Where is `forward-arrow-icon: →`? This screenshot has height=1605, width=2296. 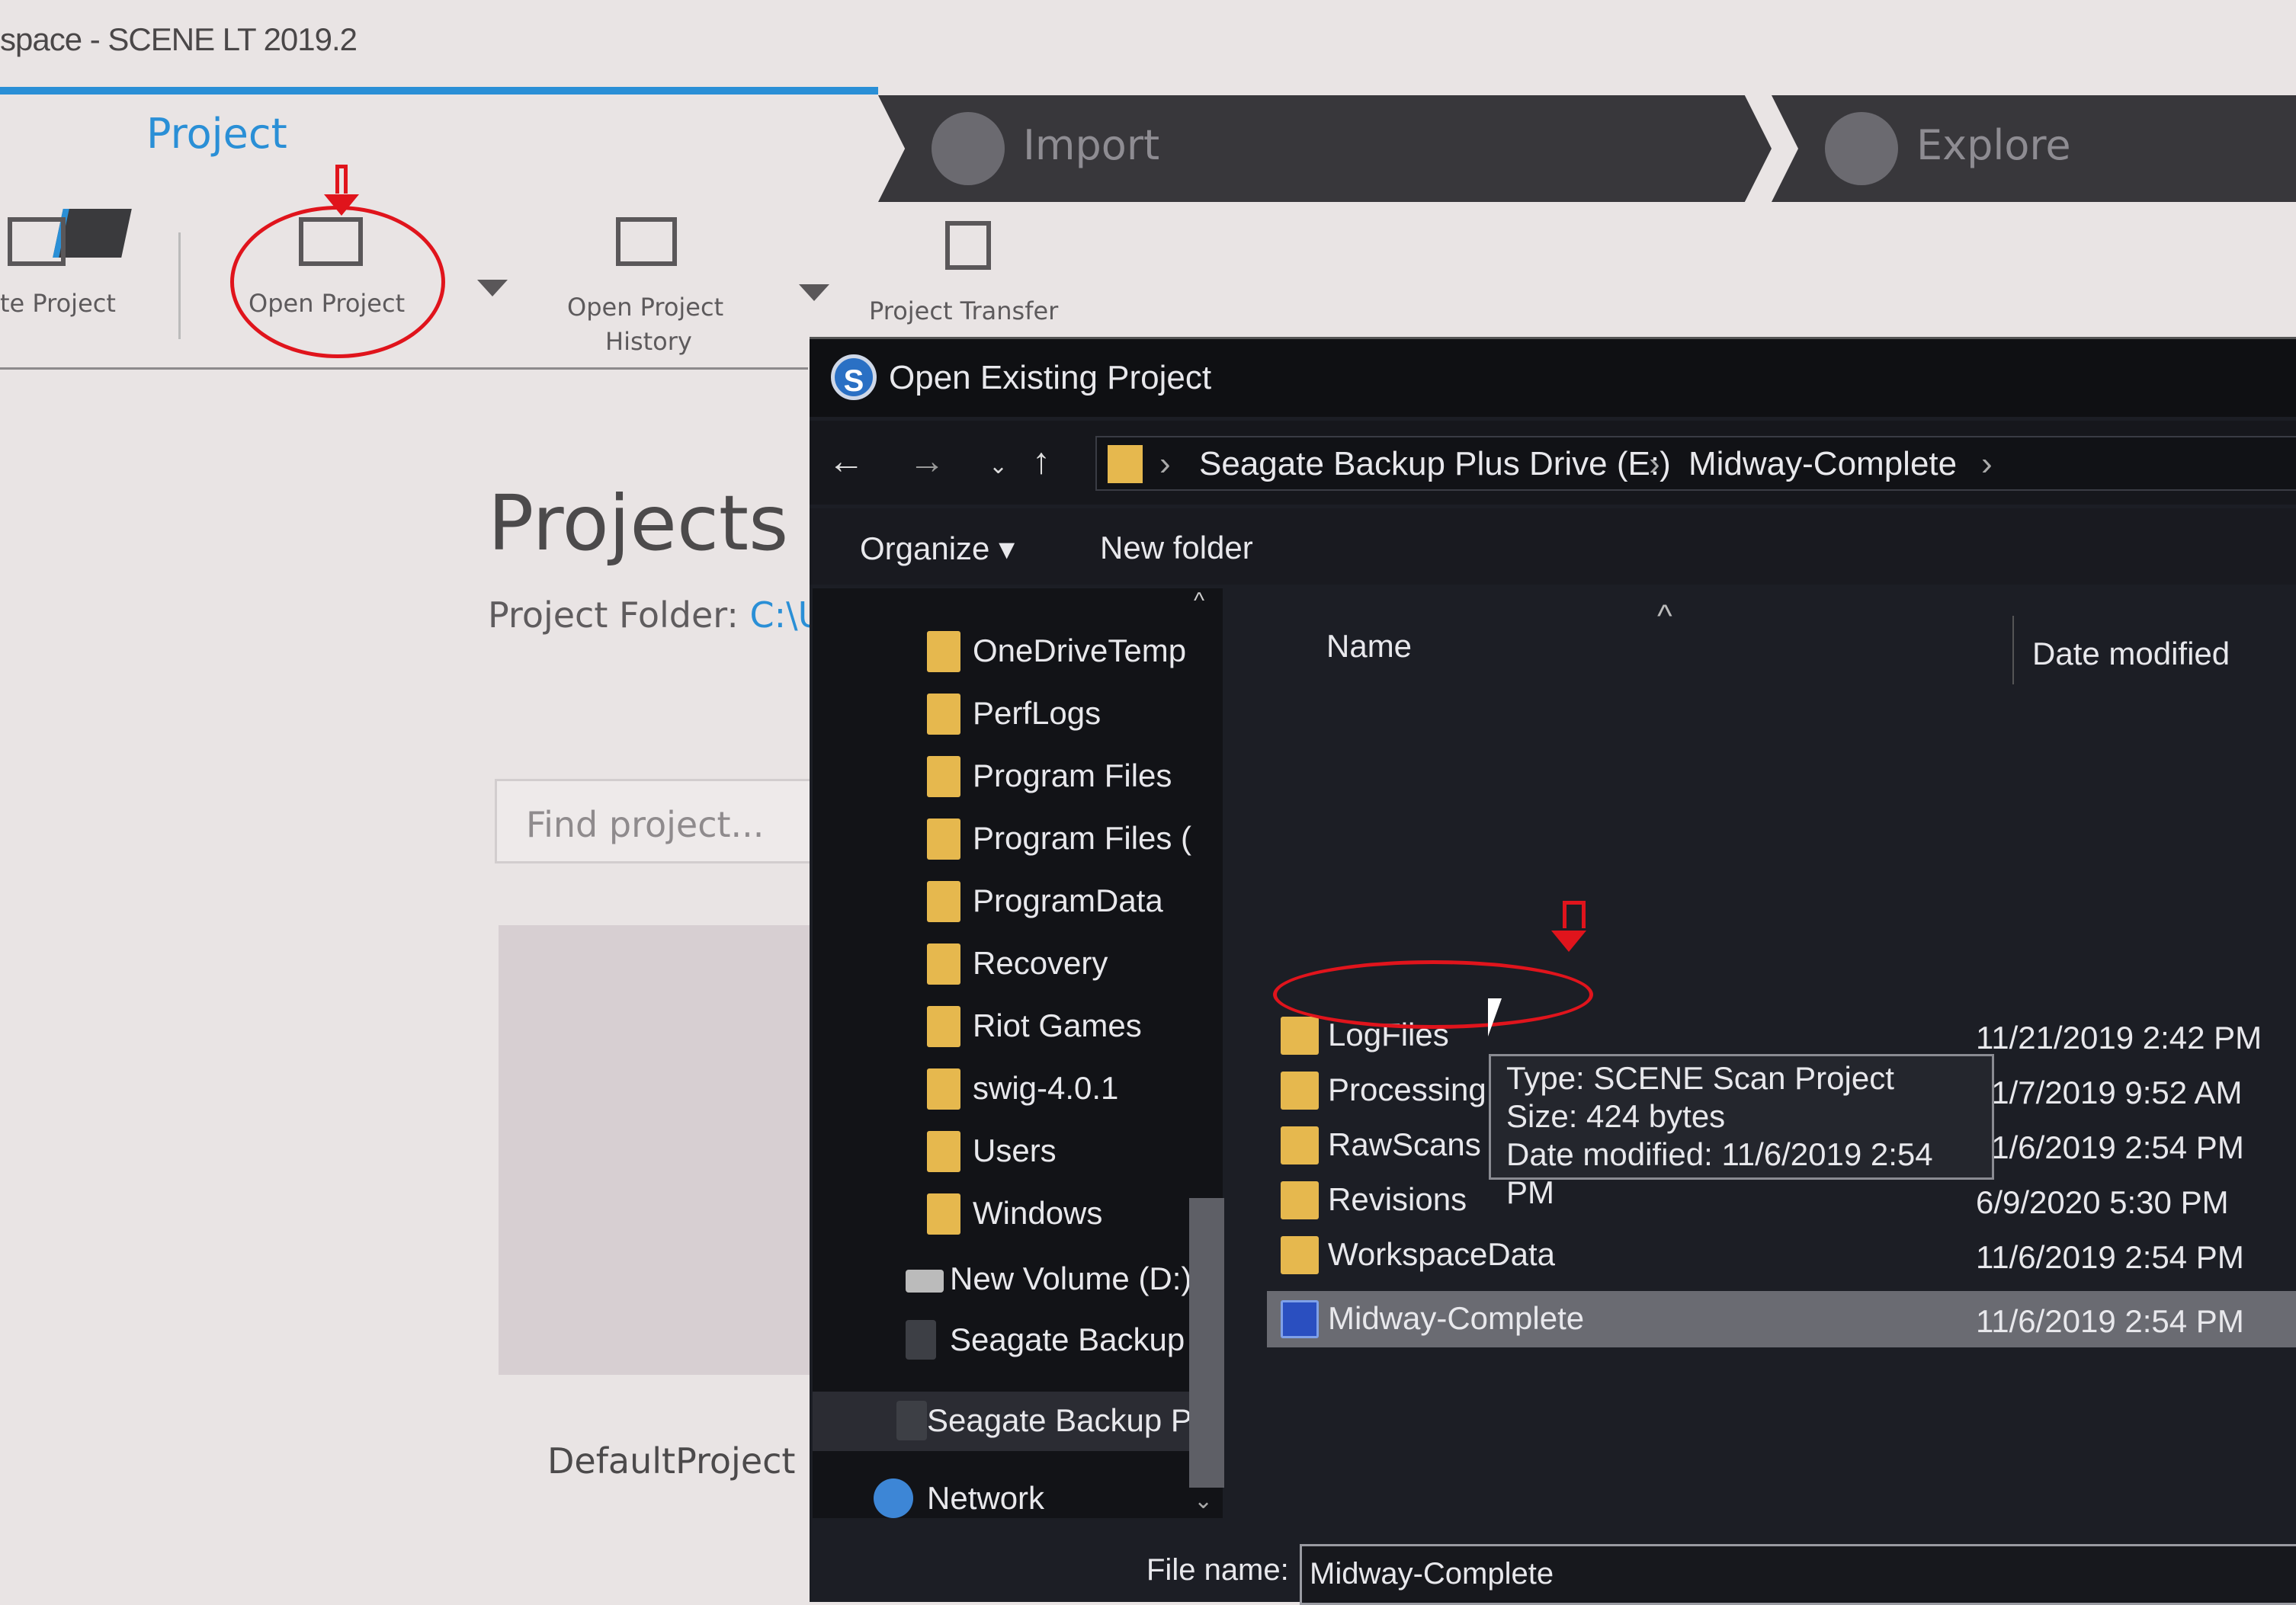 forward-arrow-icon: → is located at coordinates (927, 461).